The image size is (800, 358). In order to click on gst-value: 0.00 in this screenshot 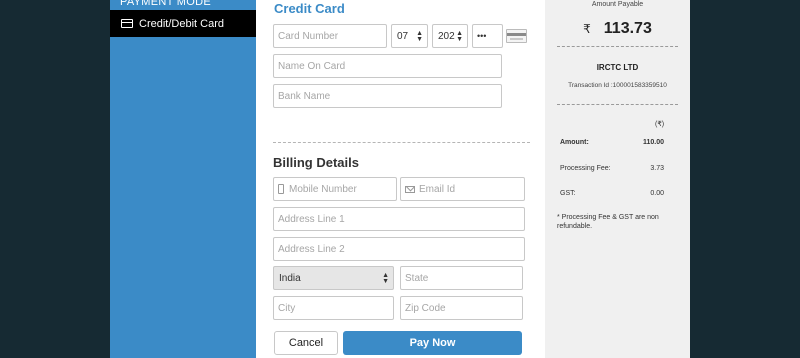, I will do `click(657, 193)`.